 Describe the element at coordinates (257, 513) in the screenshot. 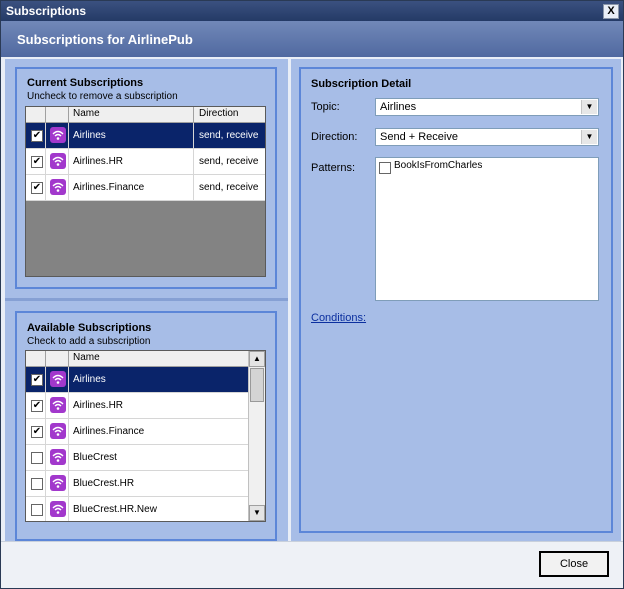

I see `scroll-down-button: ▼` at that location.